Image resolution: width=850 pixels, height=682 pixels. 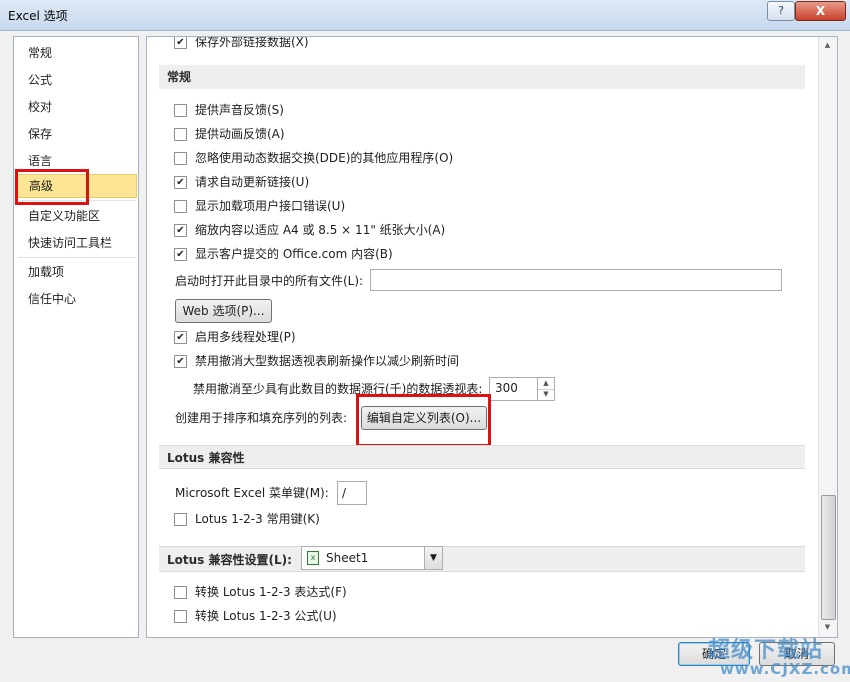 I want to click on ok-button: 确定, so click(x=714, y=654).